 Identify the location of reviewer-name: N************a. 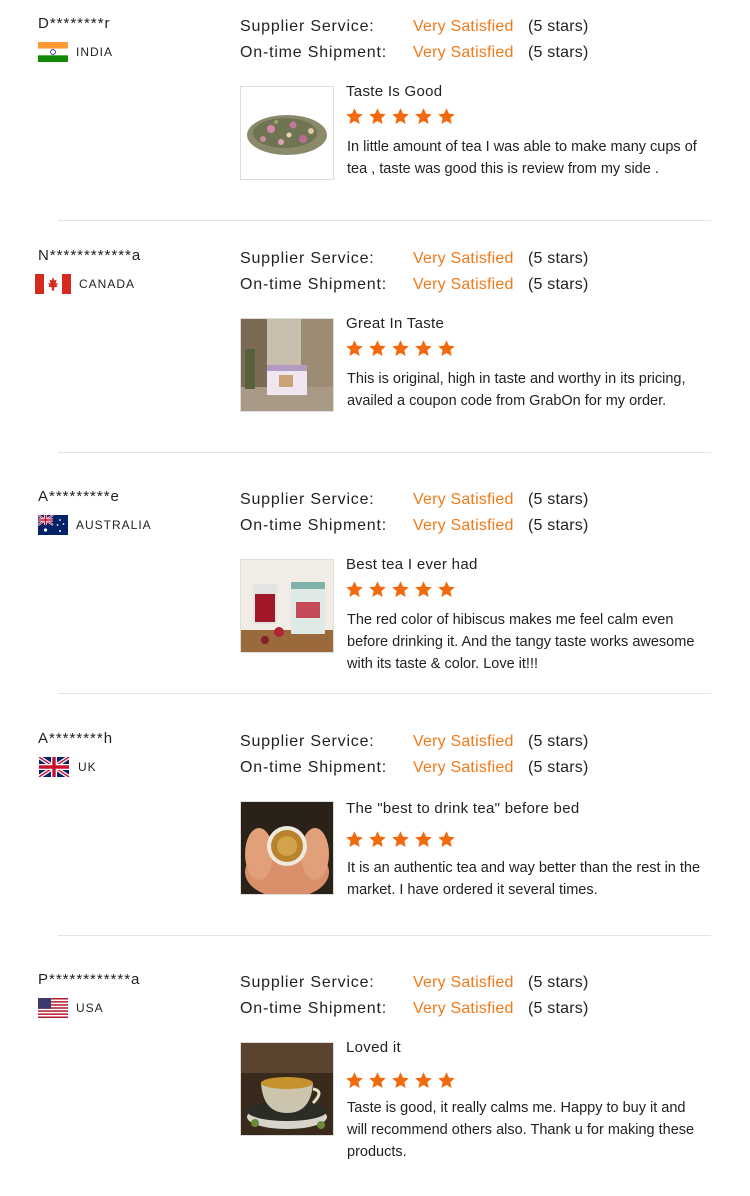
(90, 255).